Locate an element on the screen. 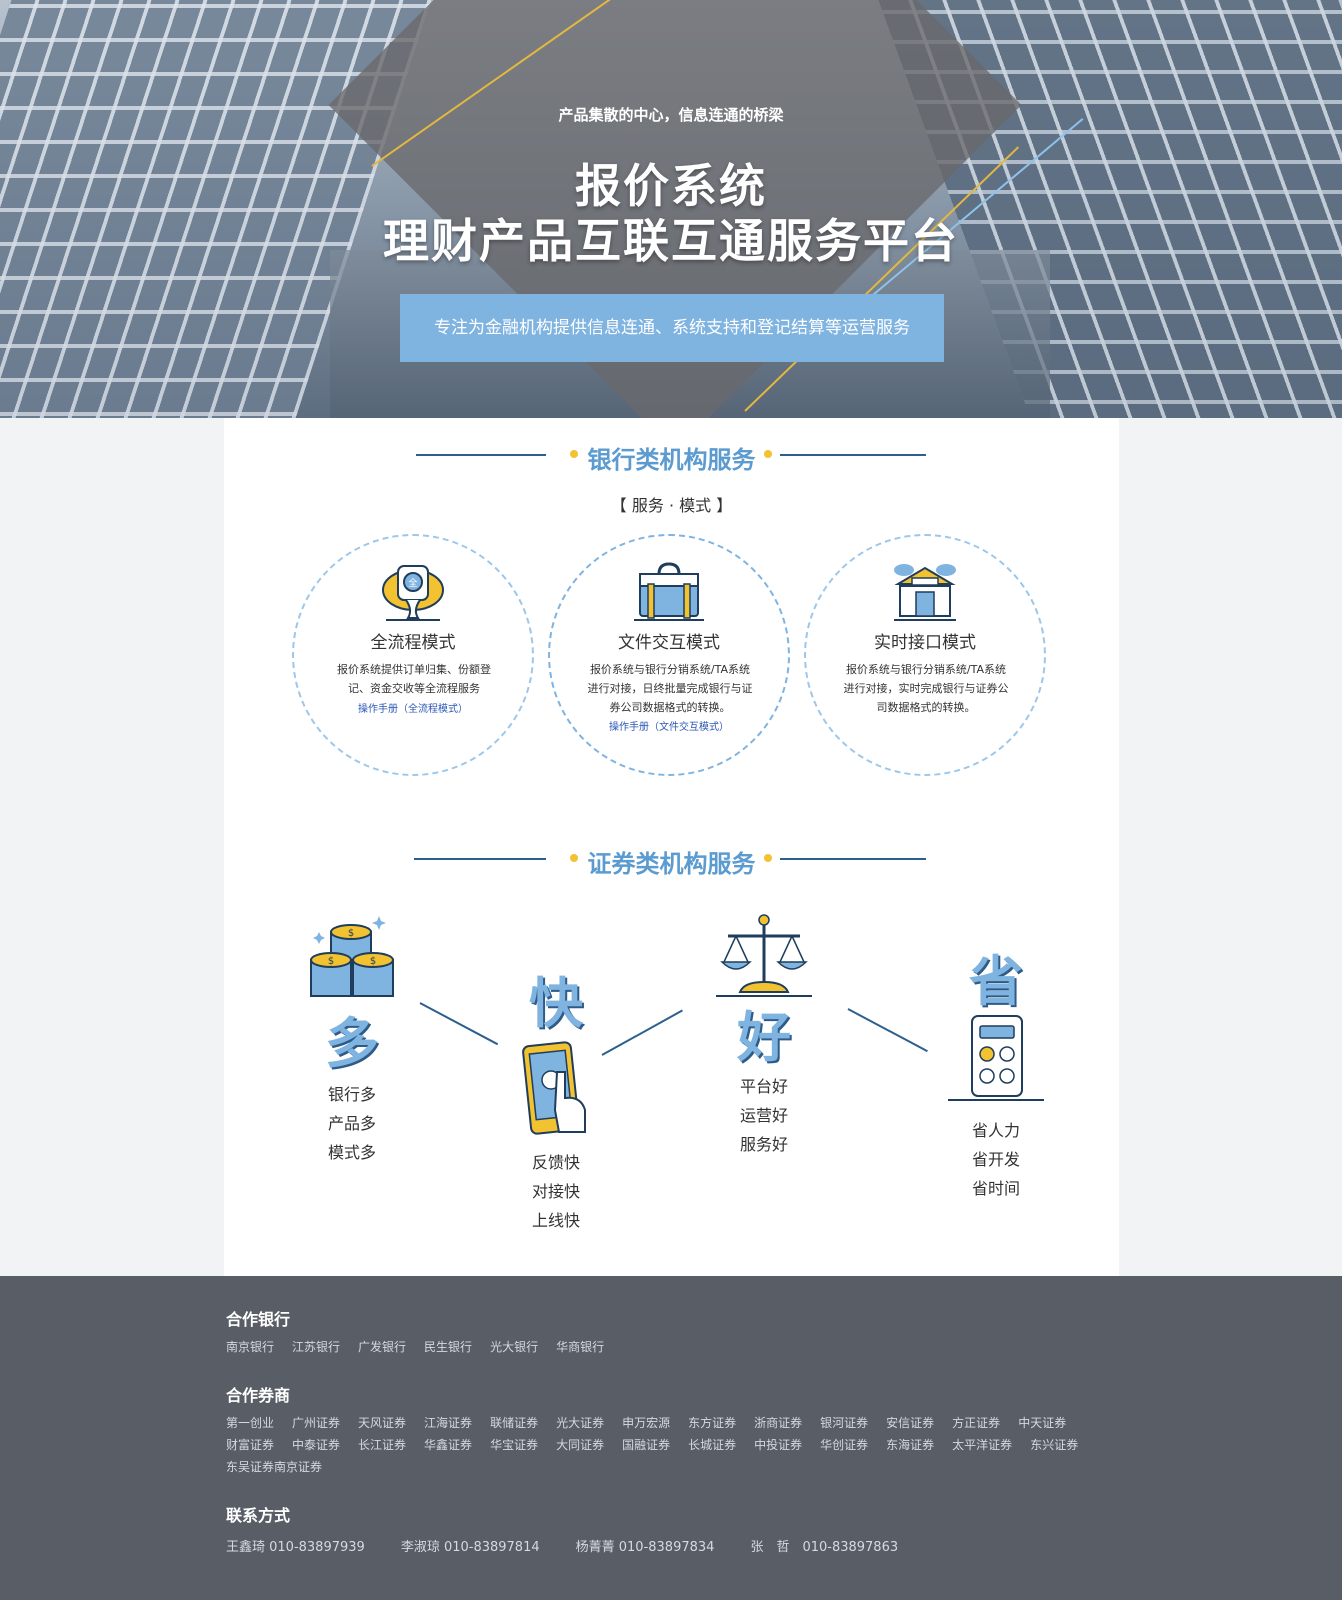 This screenshot has height=1600, width=1342. feature-good: 好 平台好 运营好 服务好 is located at coordinates (764, 1035).